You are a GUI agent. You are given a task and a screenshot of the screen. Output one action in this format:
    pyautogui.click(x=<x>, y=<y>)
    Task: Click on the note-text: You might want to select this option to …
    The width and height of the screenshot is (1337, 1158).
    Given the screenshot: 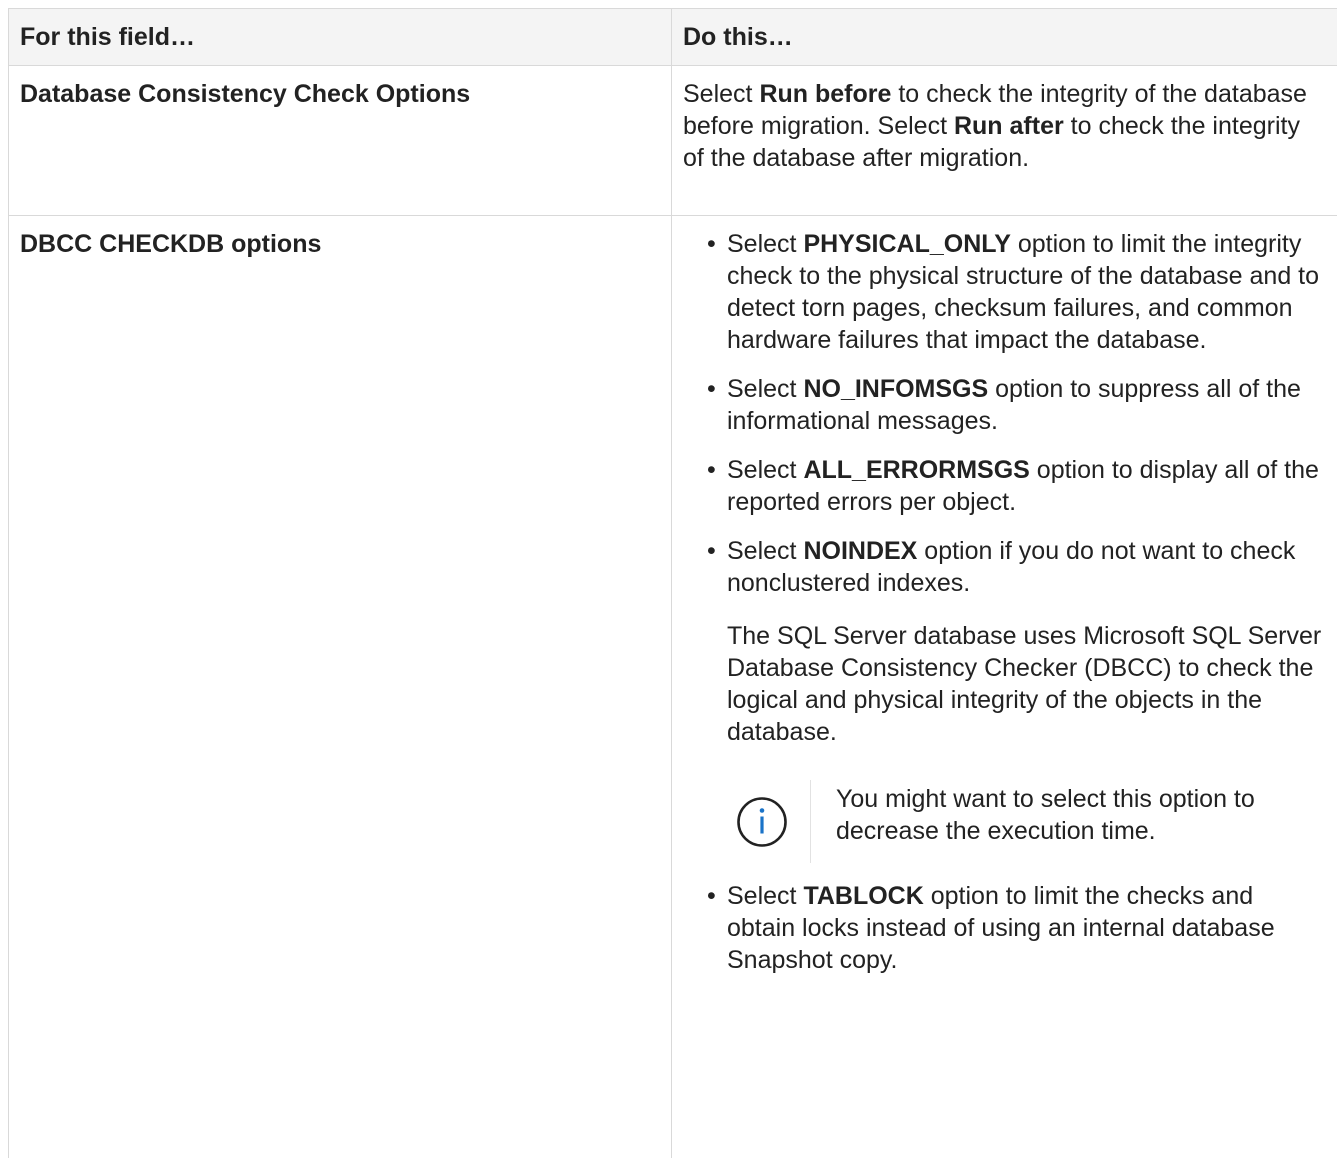 What is the action you would take?
    pyautogui.click(x=1081, y=821)
    